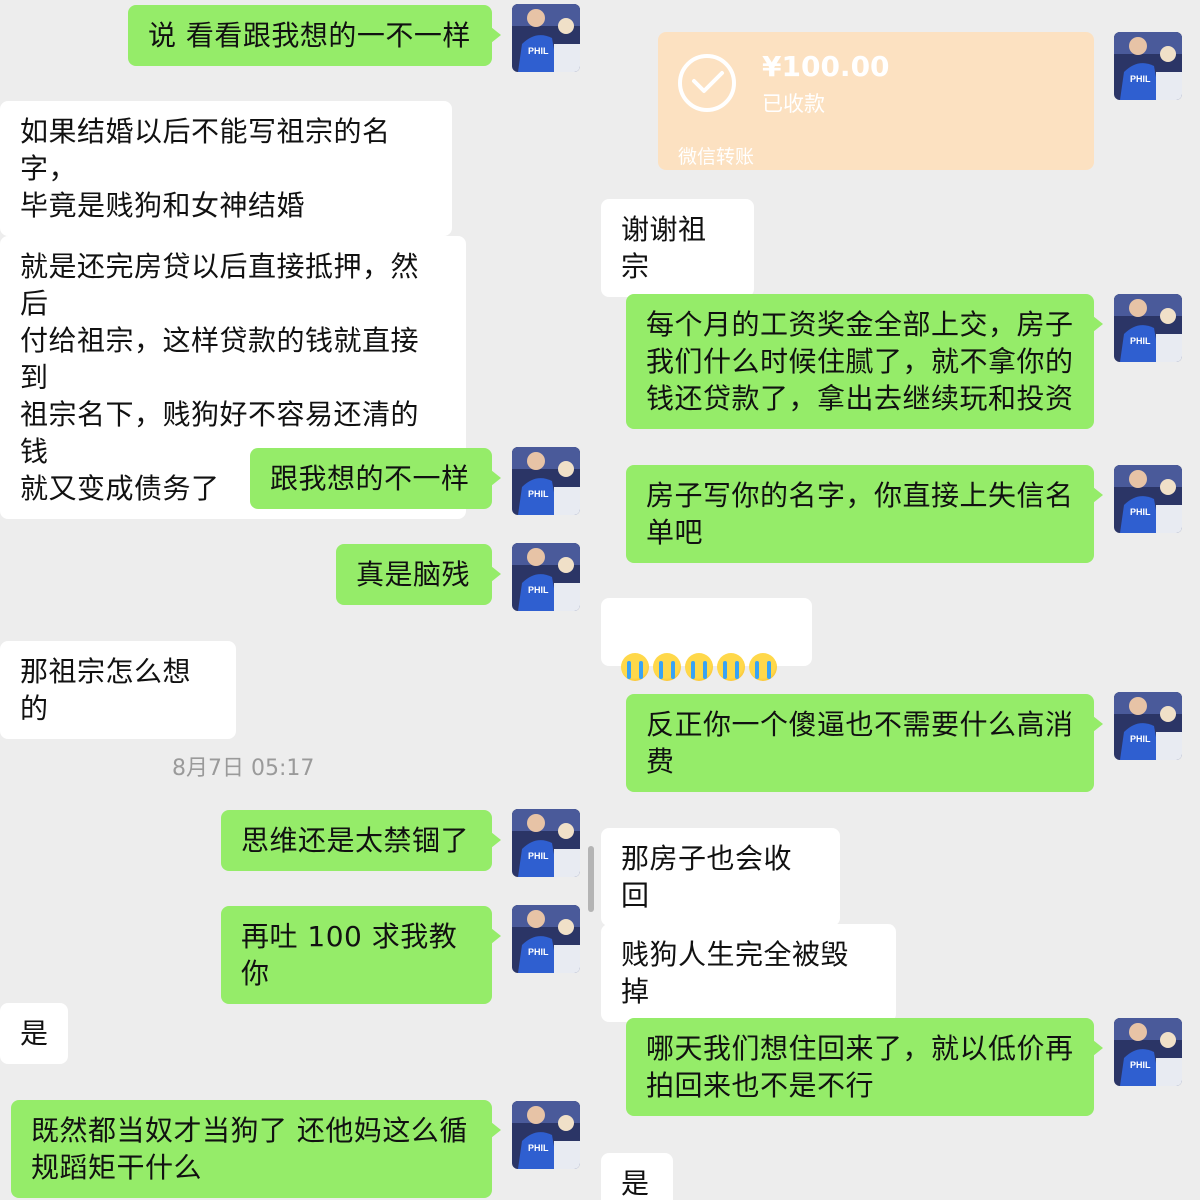 This screenshot has height=1200, width=1200. What do you see at coordinates (418, 574) in the screenshot?
I see `message-bubble-sent: 真是脑残` at bounding box center [418, 574].